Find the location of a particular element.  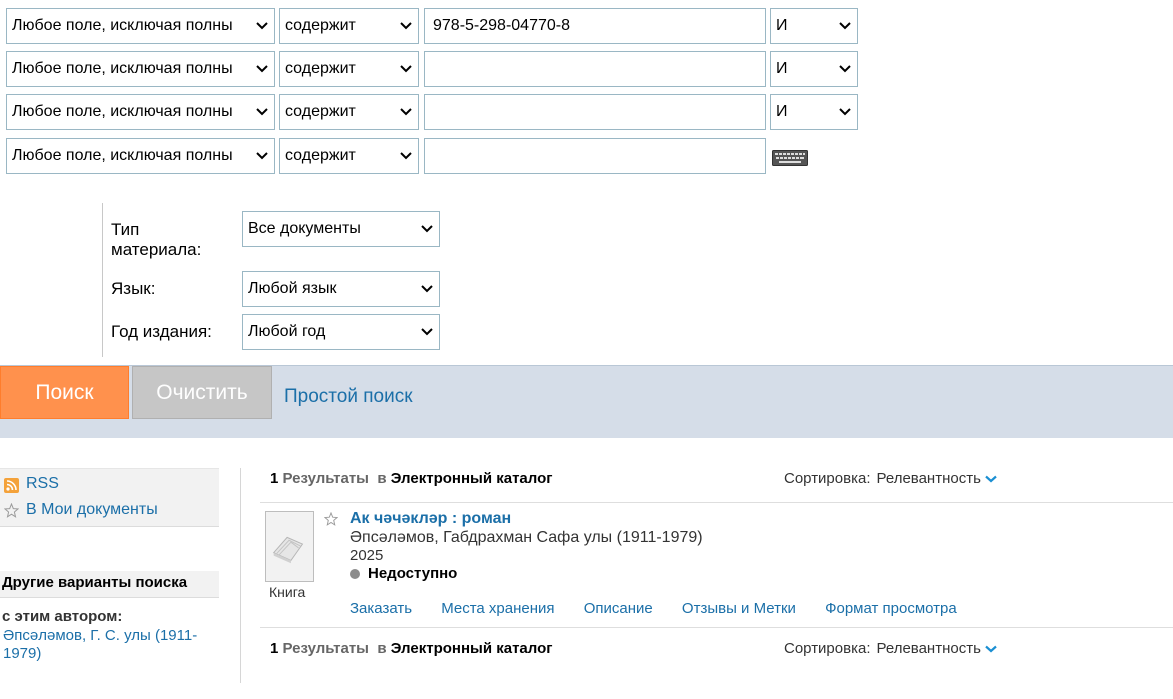

author-search-link: Әпсәләмов, Г. С. улы (1911-1979) is located at coordinates (110, 645).